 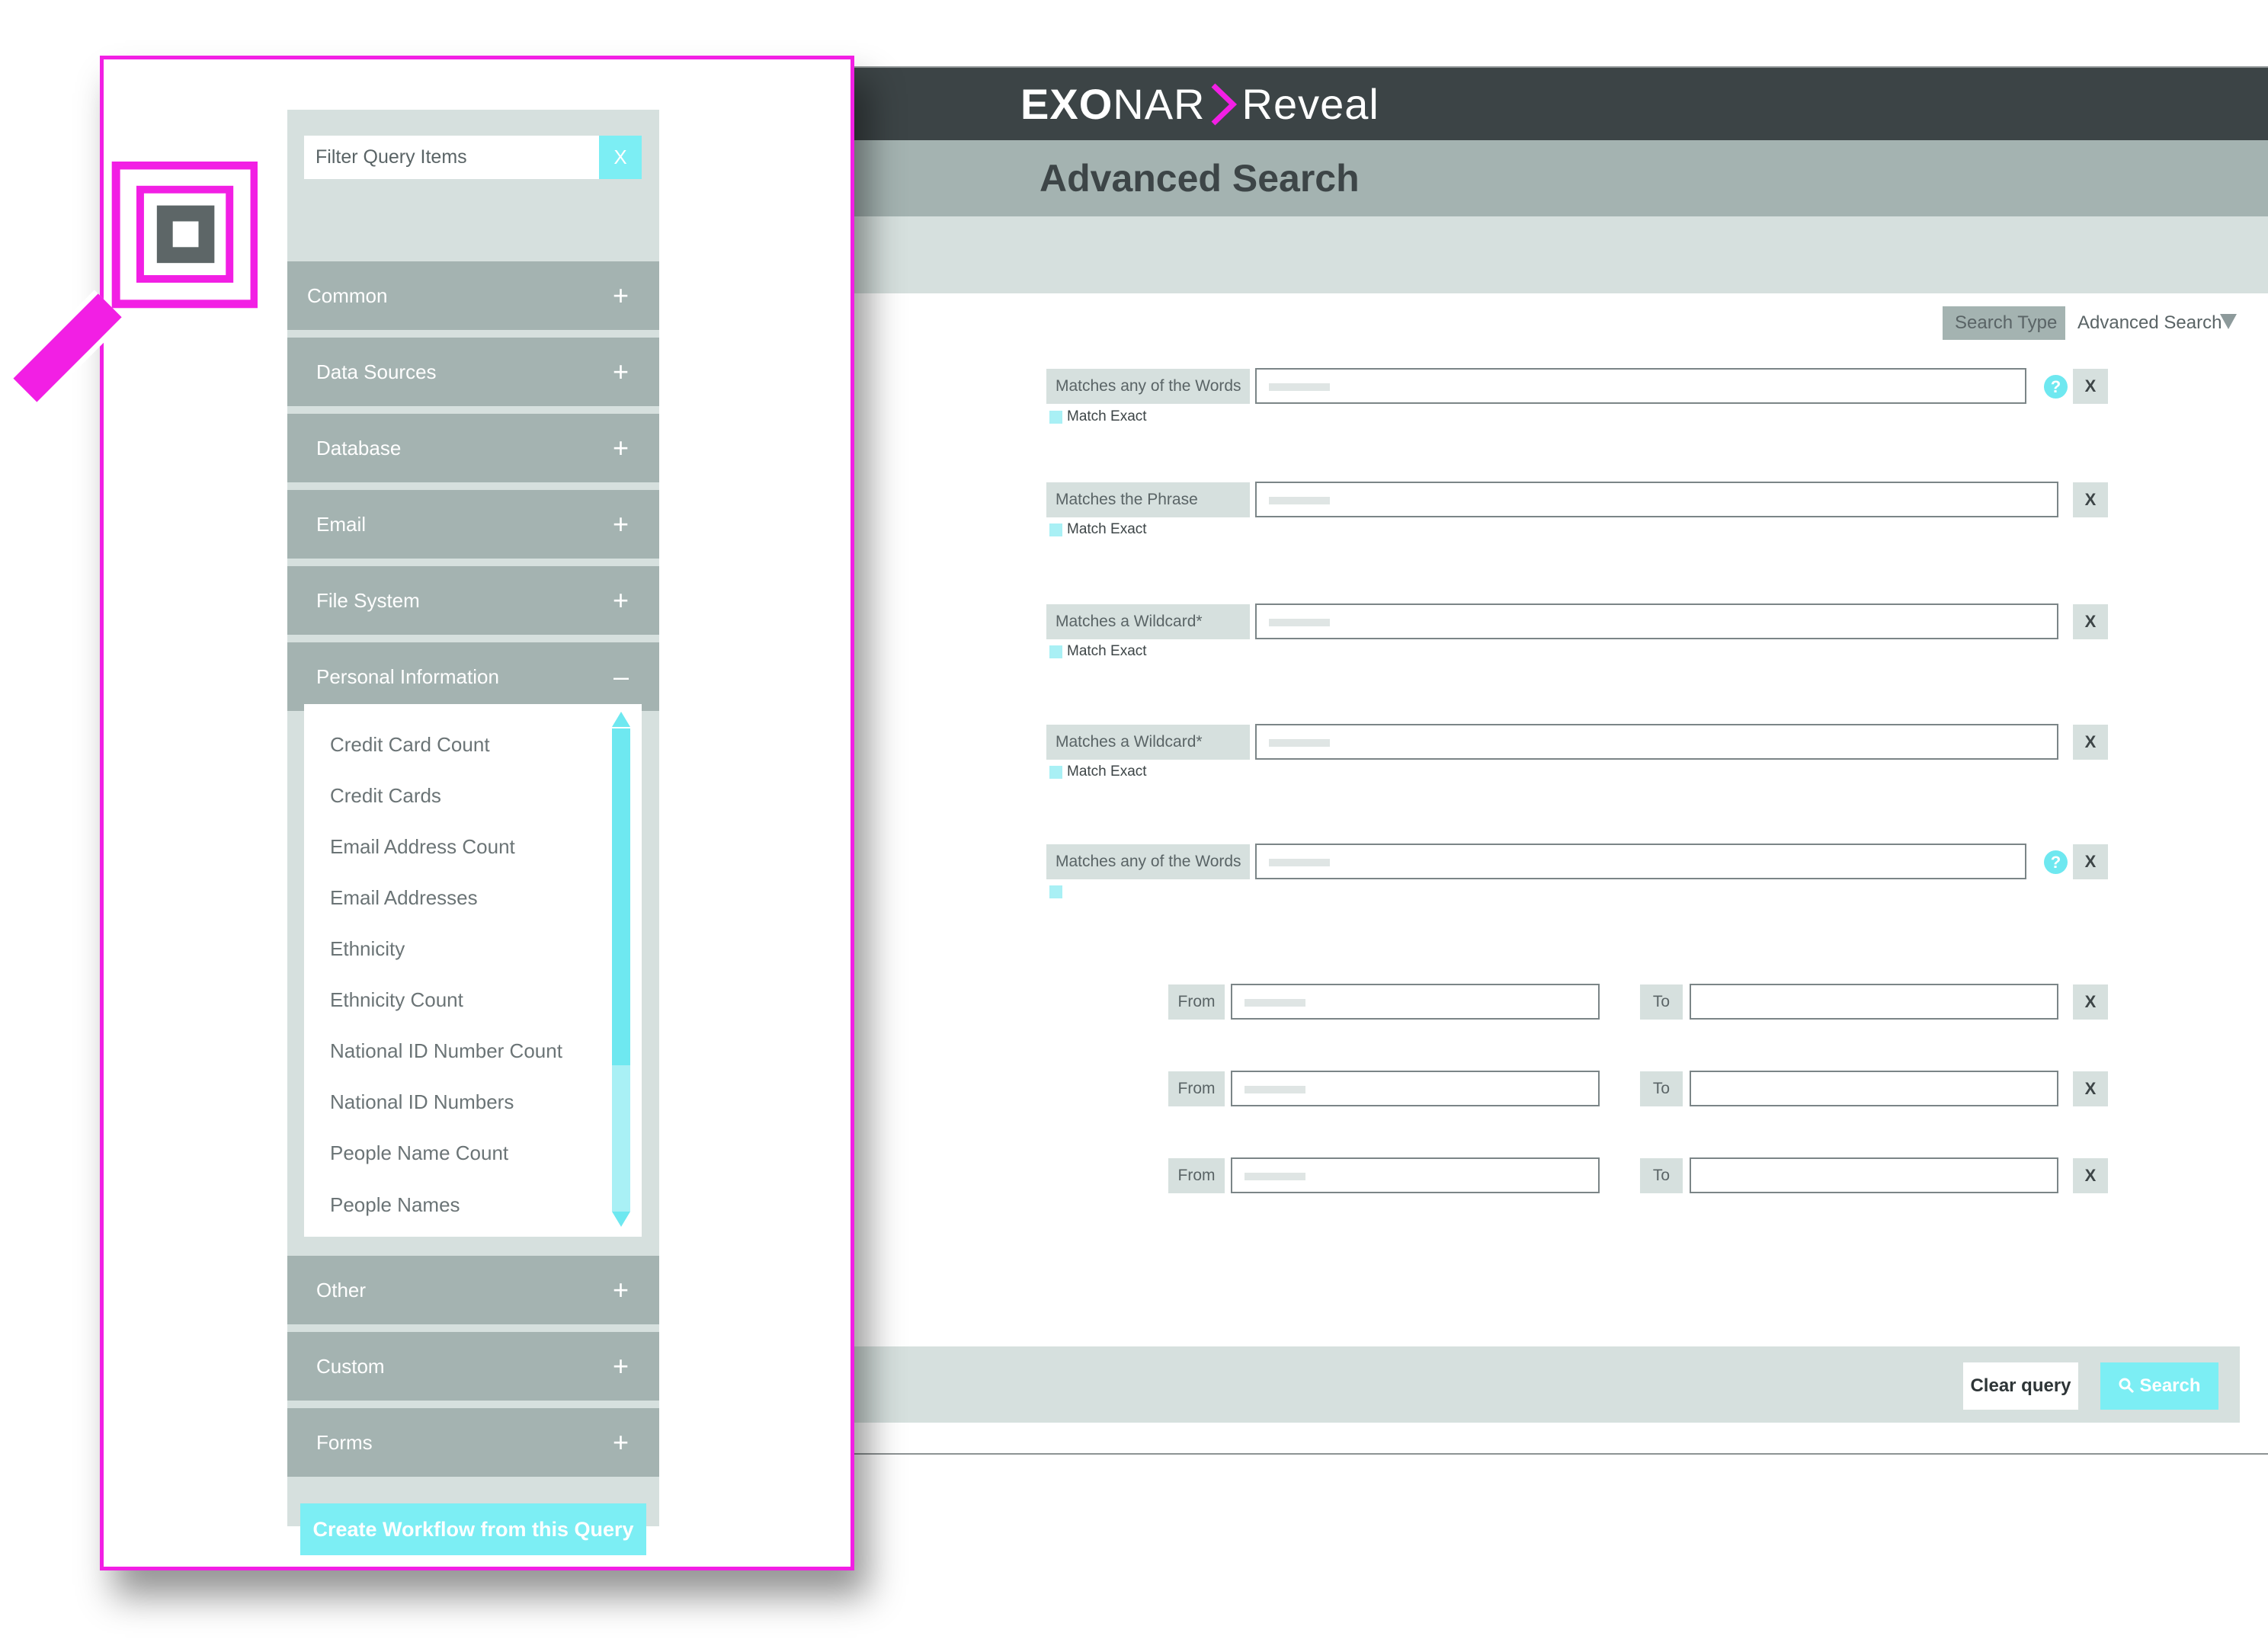 I want to click on category-label: Custom, so click(x=350, y=1366).